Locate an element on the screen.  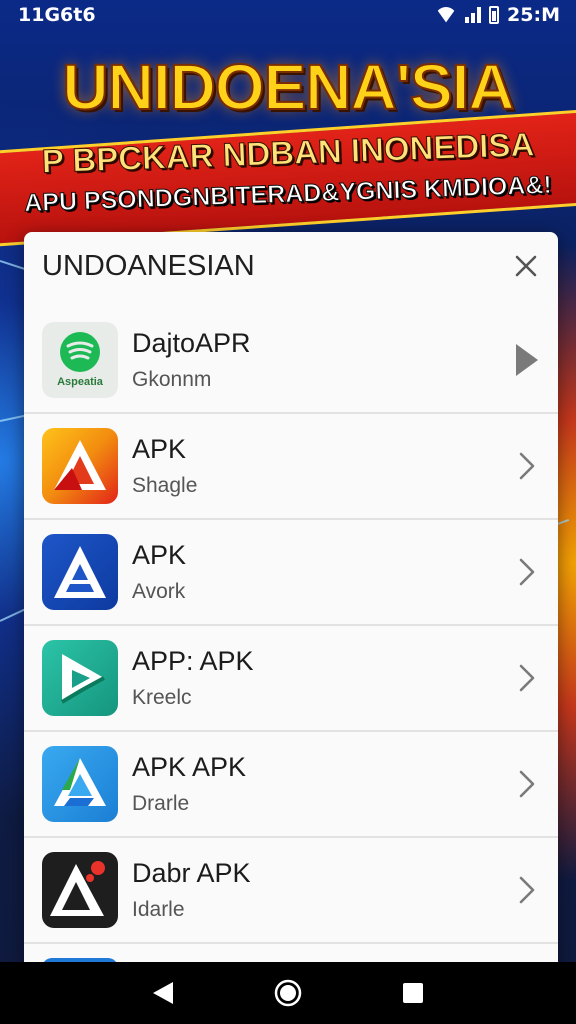
back-icon is located at coordinates (163, 993).